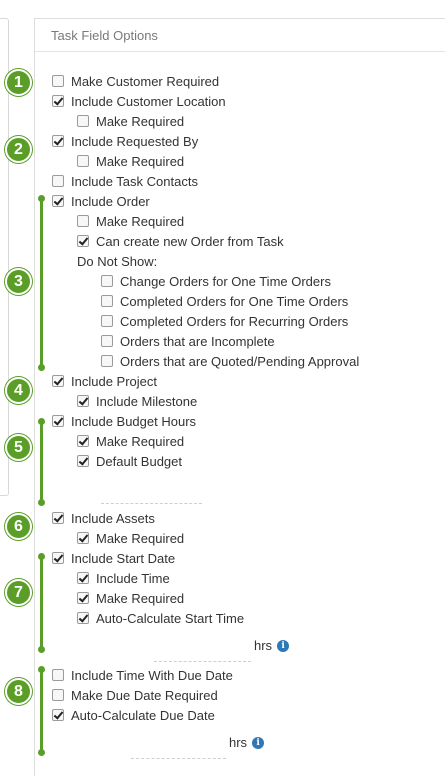  Describe the element at coordinates (197, 341) in the screenshot. I see `option-label: Orders that are Incomplete` at that location.